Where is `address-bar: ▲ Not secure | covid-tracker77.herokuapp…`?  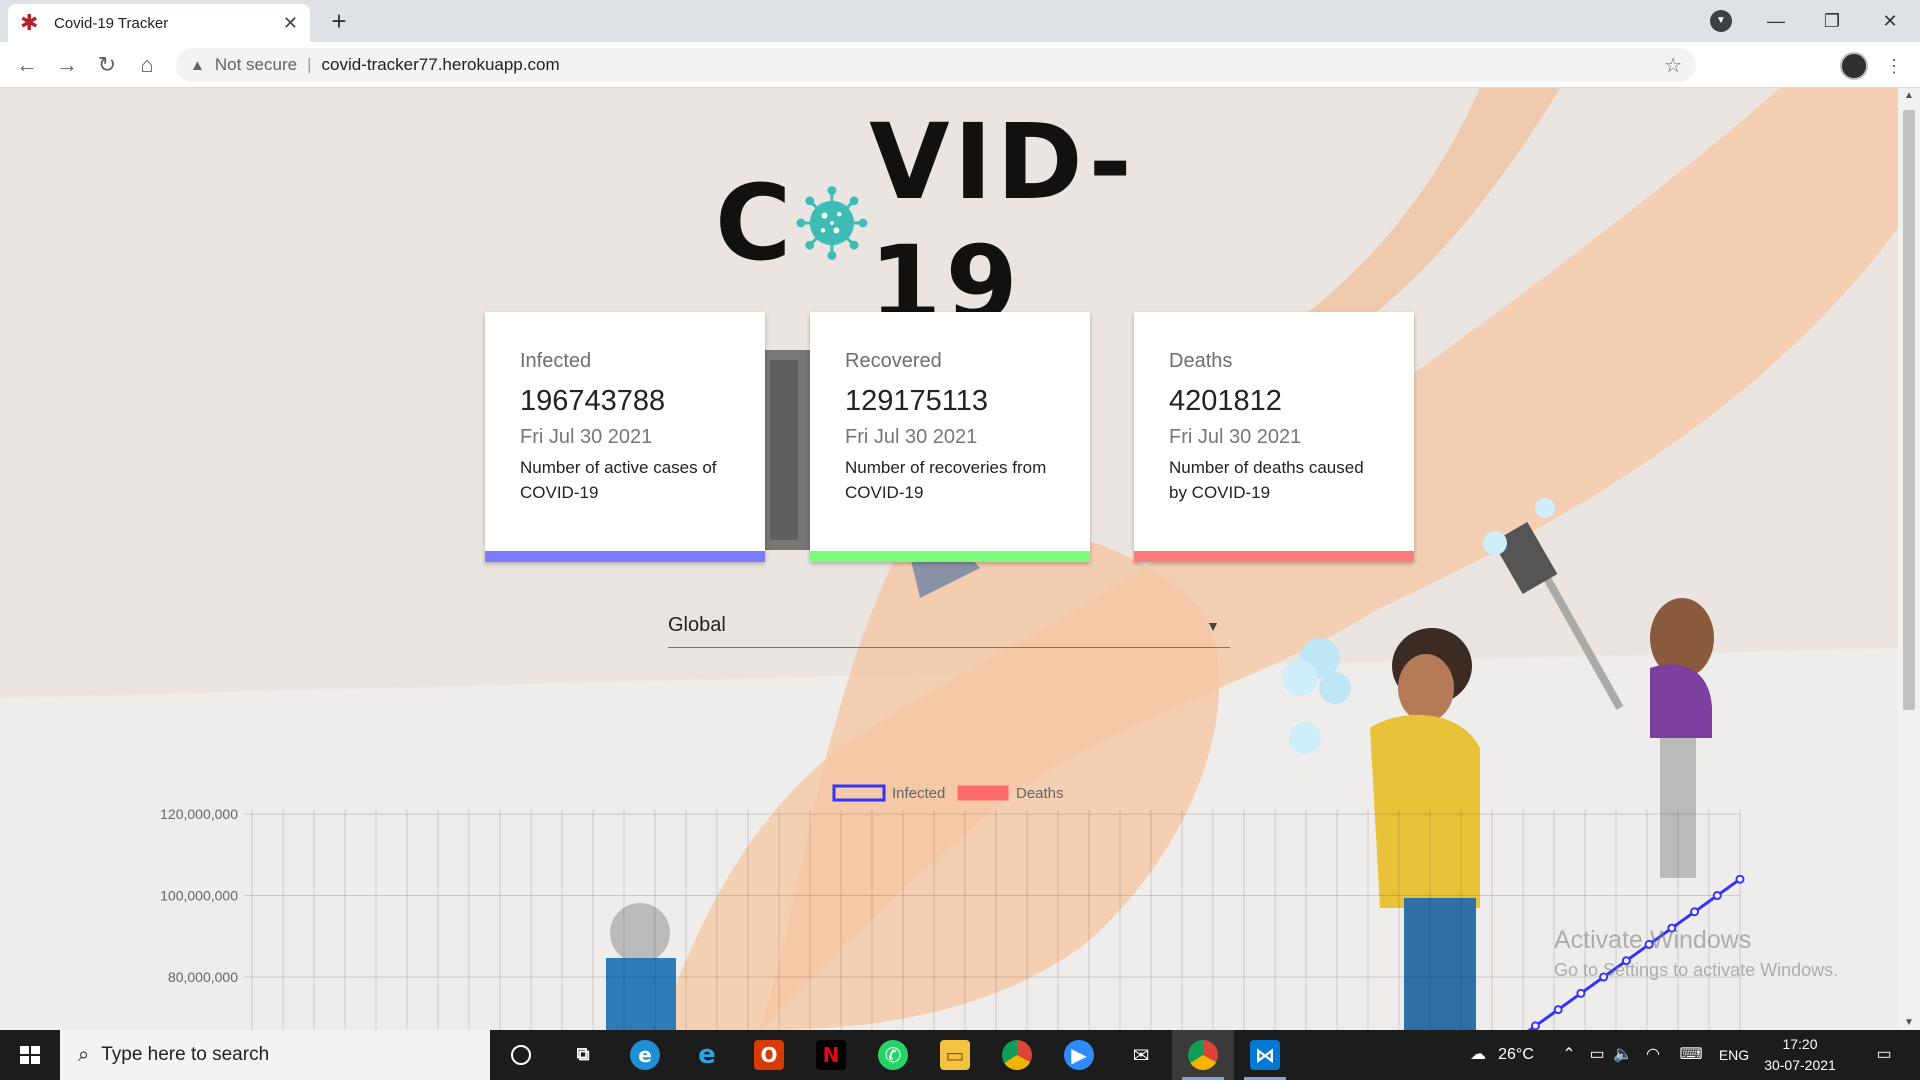
address-bar: ▲ Not secure | covid-tracker77.herokuapp… is located at coordinates (936, 65).